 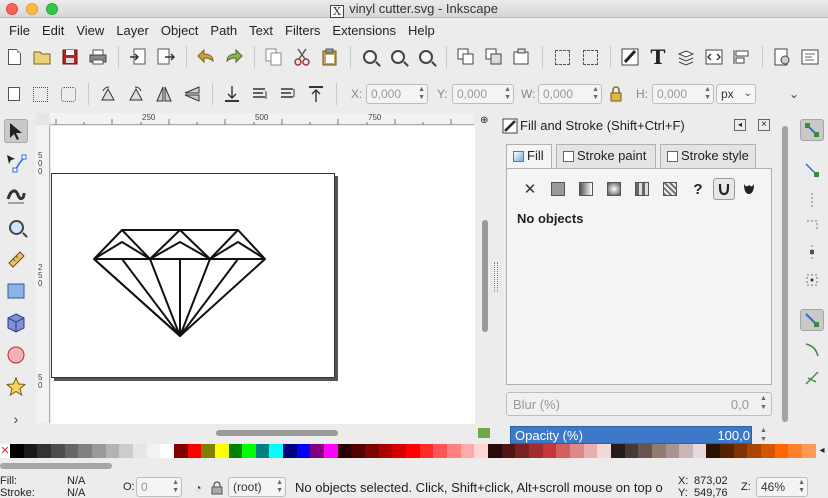 I want to click on menu-extensions: Extensions, so click(x=364, y=30).